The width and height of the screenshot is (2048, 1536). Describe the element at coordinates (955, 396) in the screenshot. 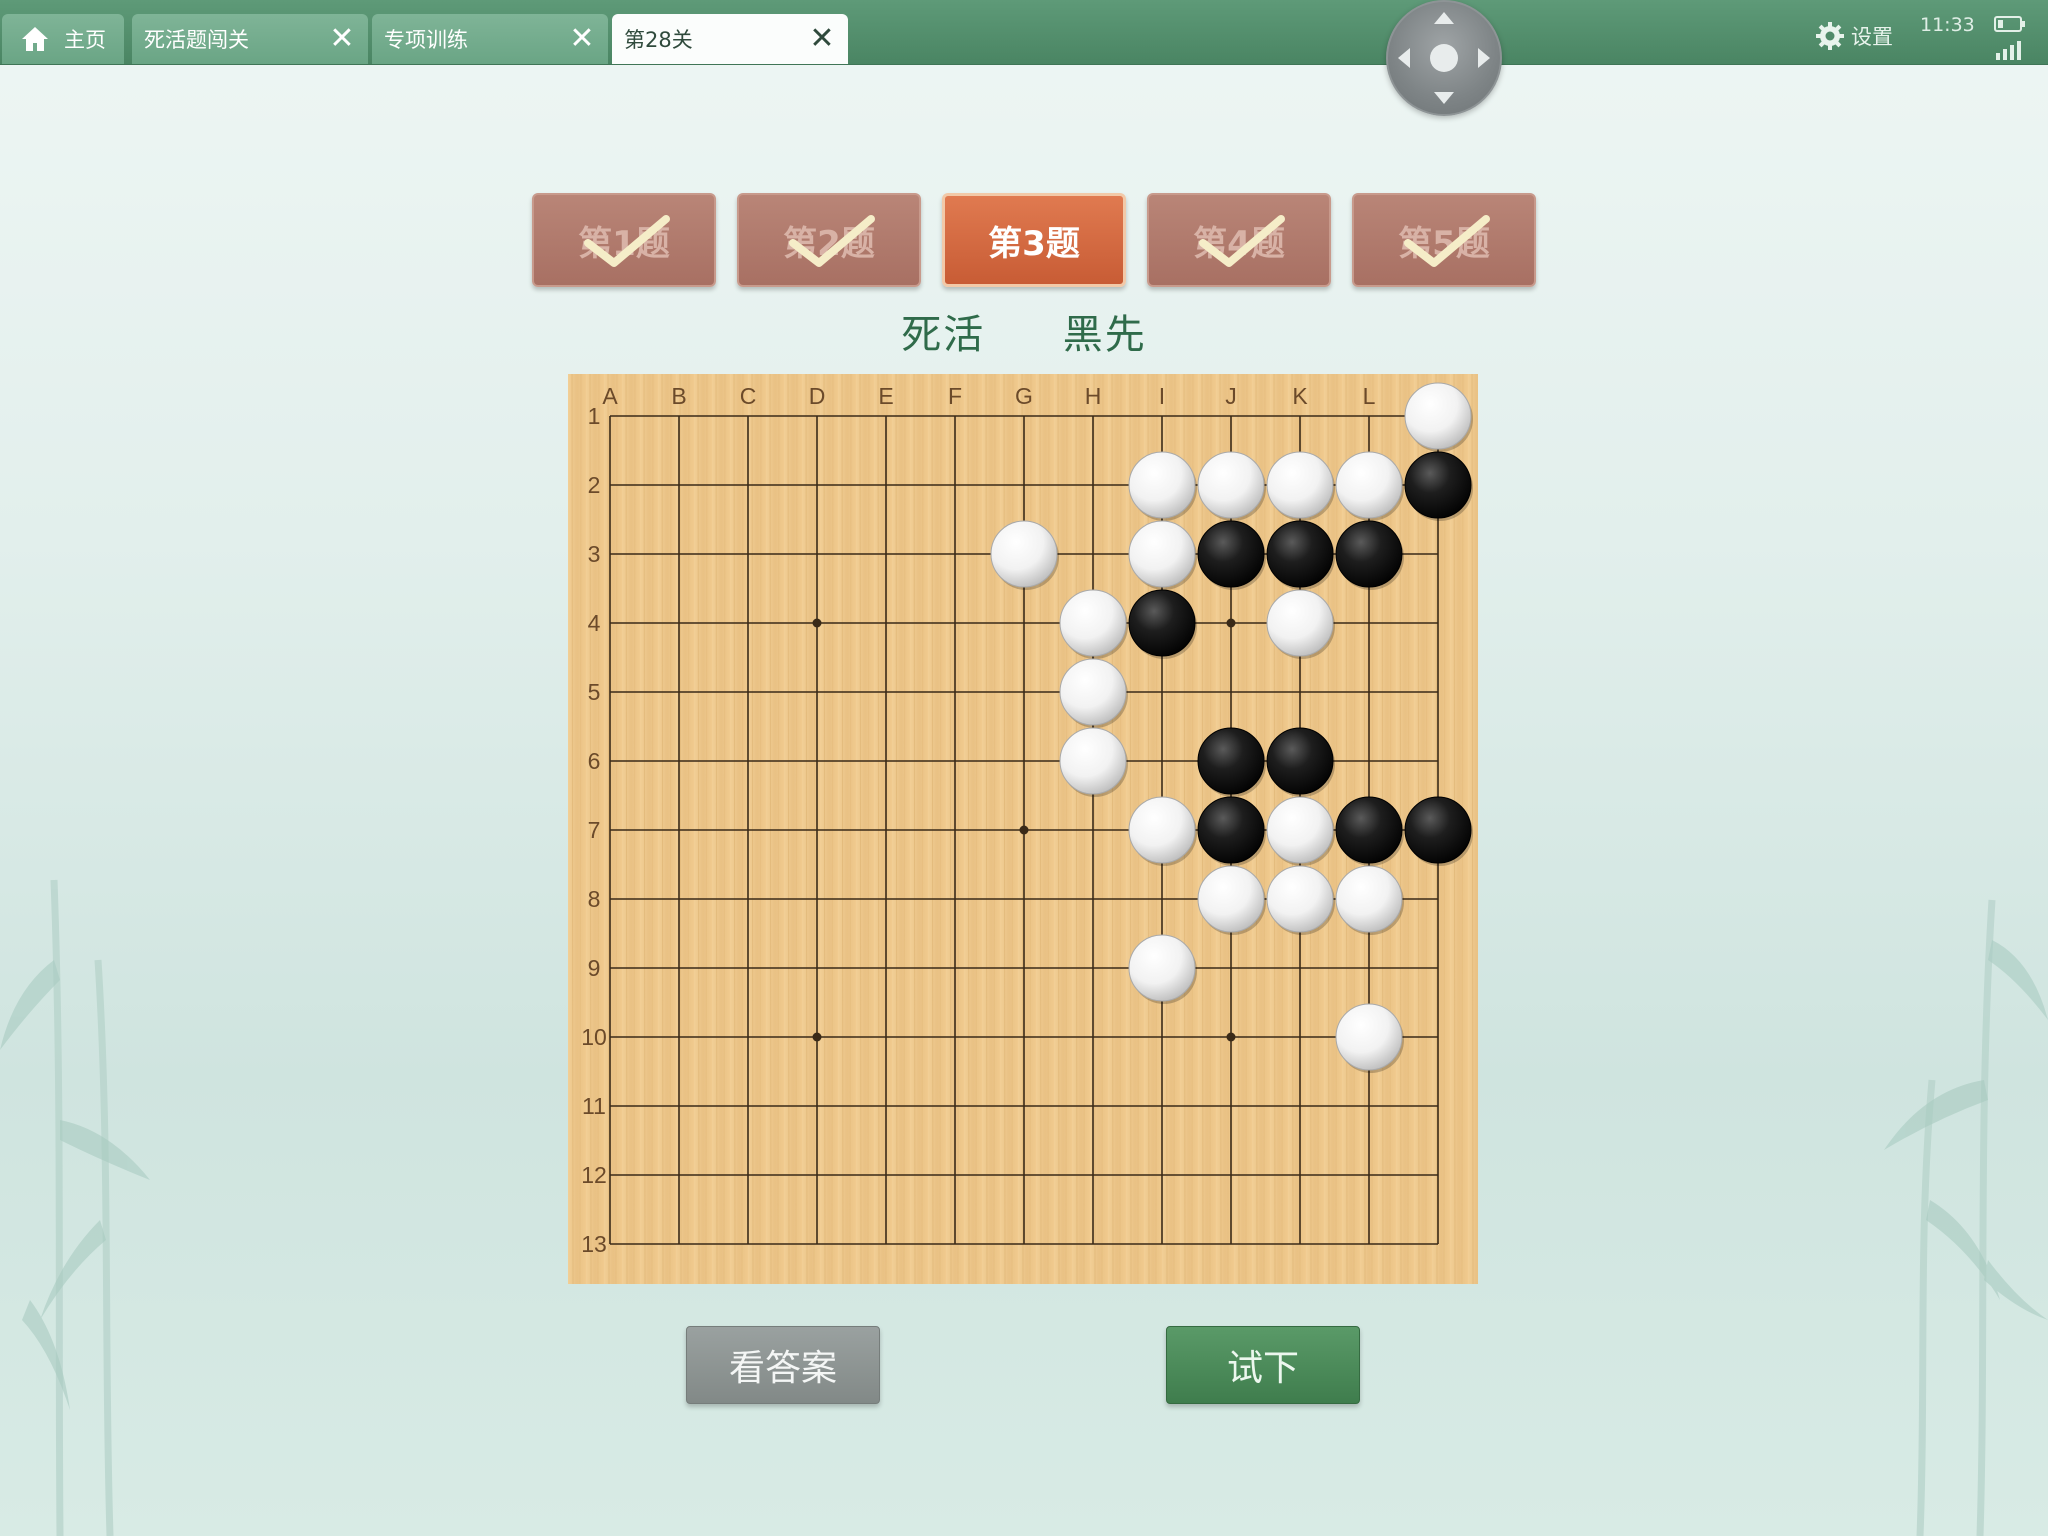

I see `column-label: F` at that location.